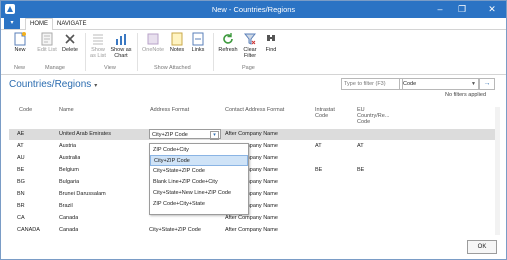 This screenshot has width=507, height=260. I want to click on column-header-contact-address-format: Contact Address Format, so click(254, 110).